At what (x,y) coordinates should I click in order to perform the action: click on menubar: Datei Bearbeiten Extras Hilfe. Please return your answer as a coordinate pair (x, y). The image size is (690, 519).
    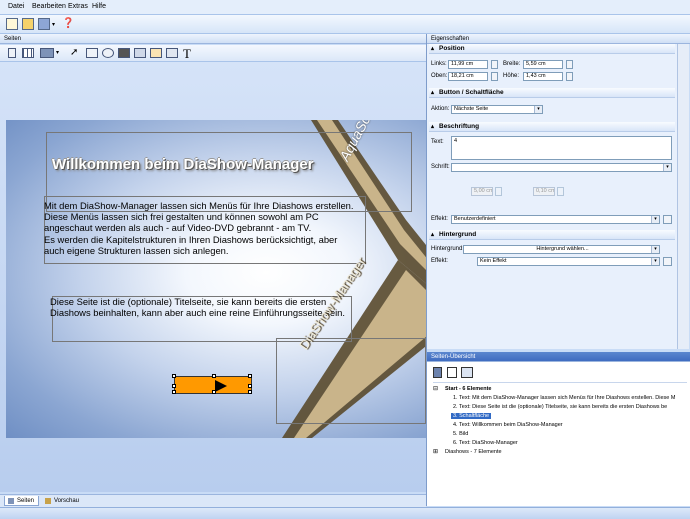
    Looking at the image, I should click on (345, 7).